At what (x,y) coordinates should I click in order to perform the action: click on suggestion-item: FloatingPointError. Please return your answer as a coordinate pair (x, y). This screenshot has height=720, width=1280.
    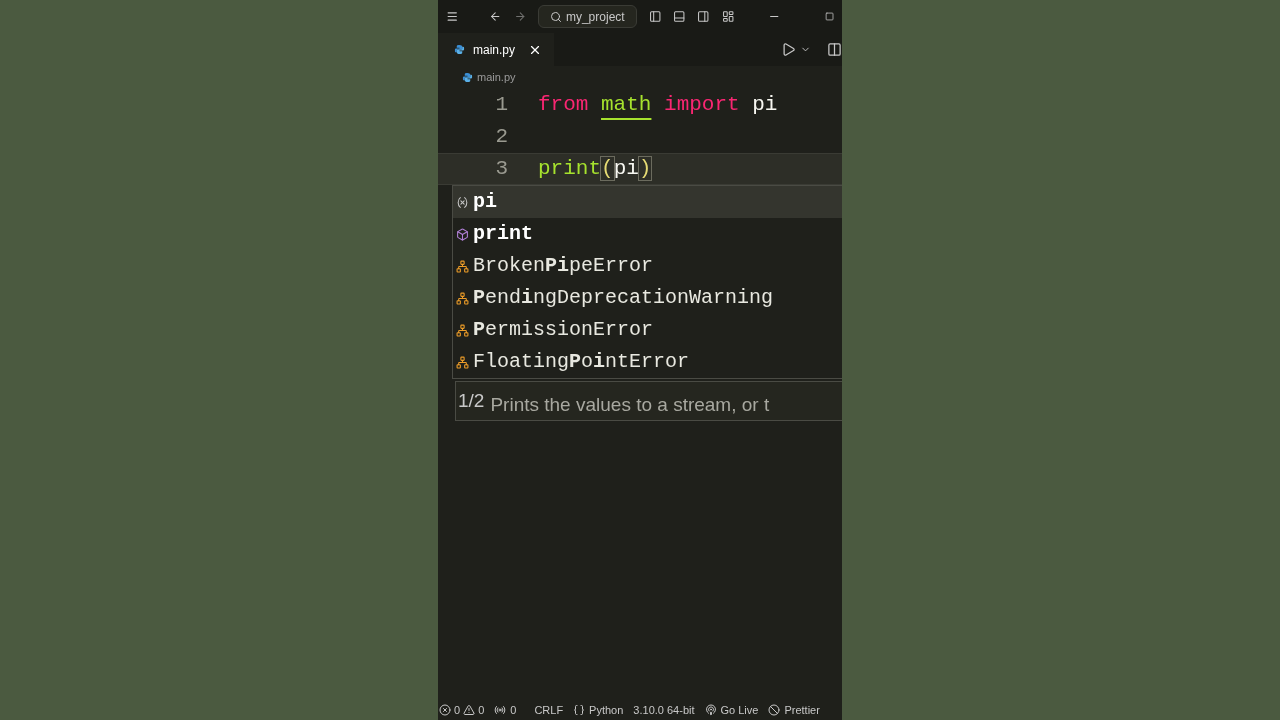
    Looking at the image, I should click on (647, 362).